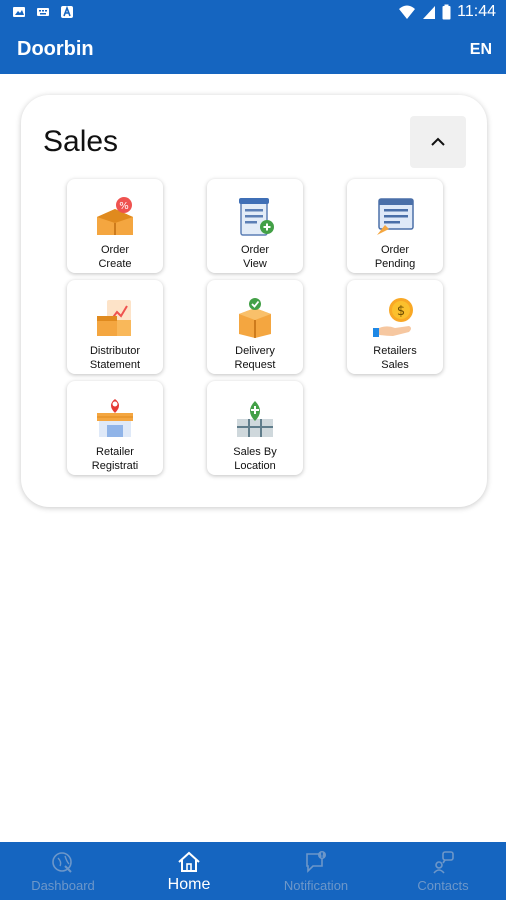  Describe the element at coordinates (255, 419) in the screenshot. I see `sales-by-location-icon` at that location.